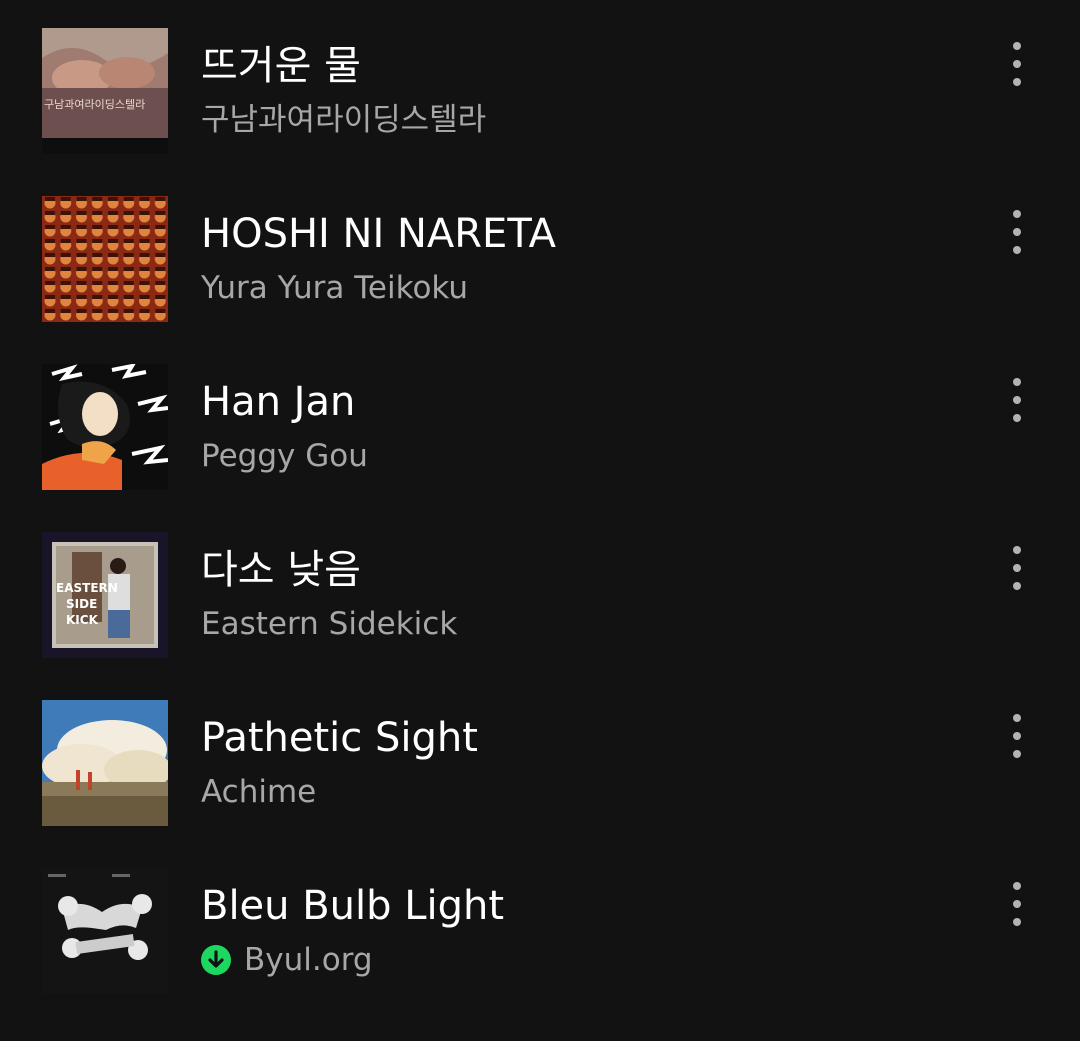 The width and height of the screenshot is (1080, 1041). Describe the element at coordinates (339, 738) in the screenshot. I see `track-title: Pathetic Sight` at that location.